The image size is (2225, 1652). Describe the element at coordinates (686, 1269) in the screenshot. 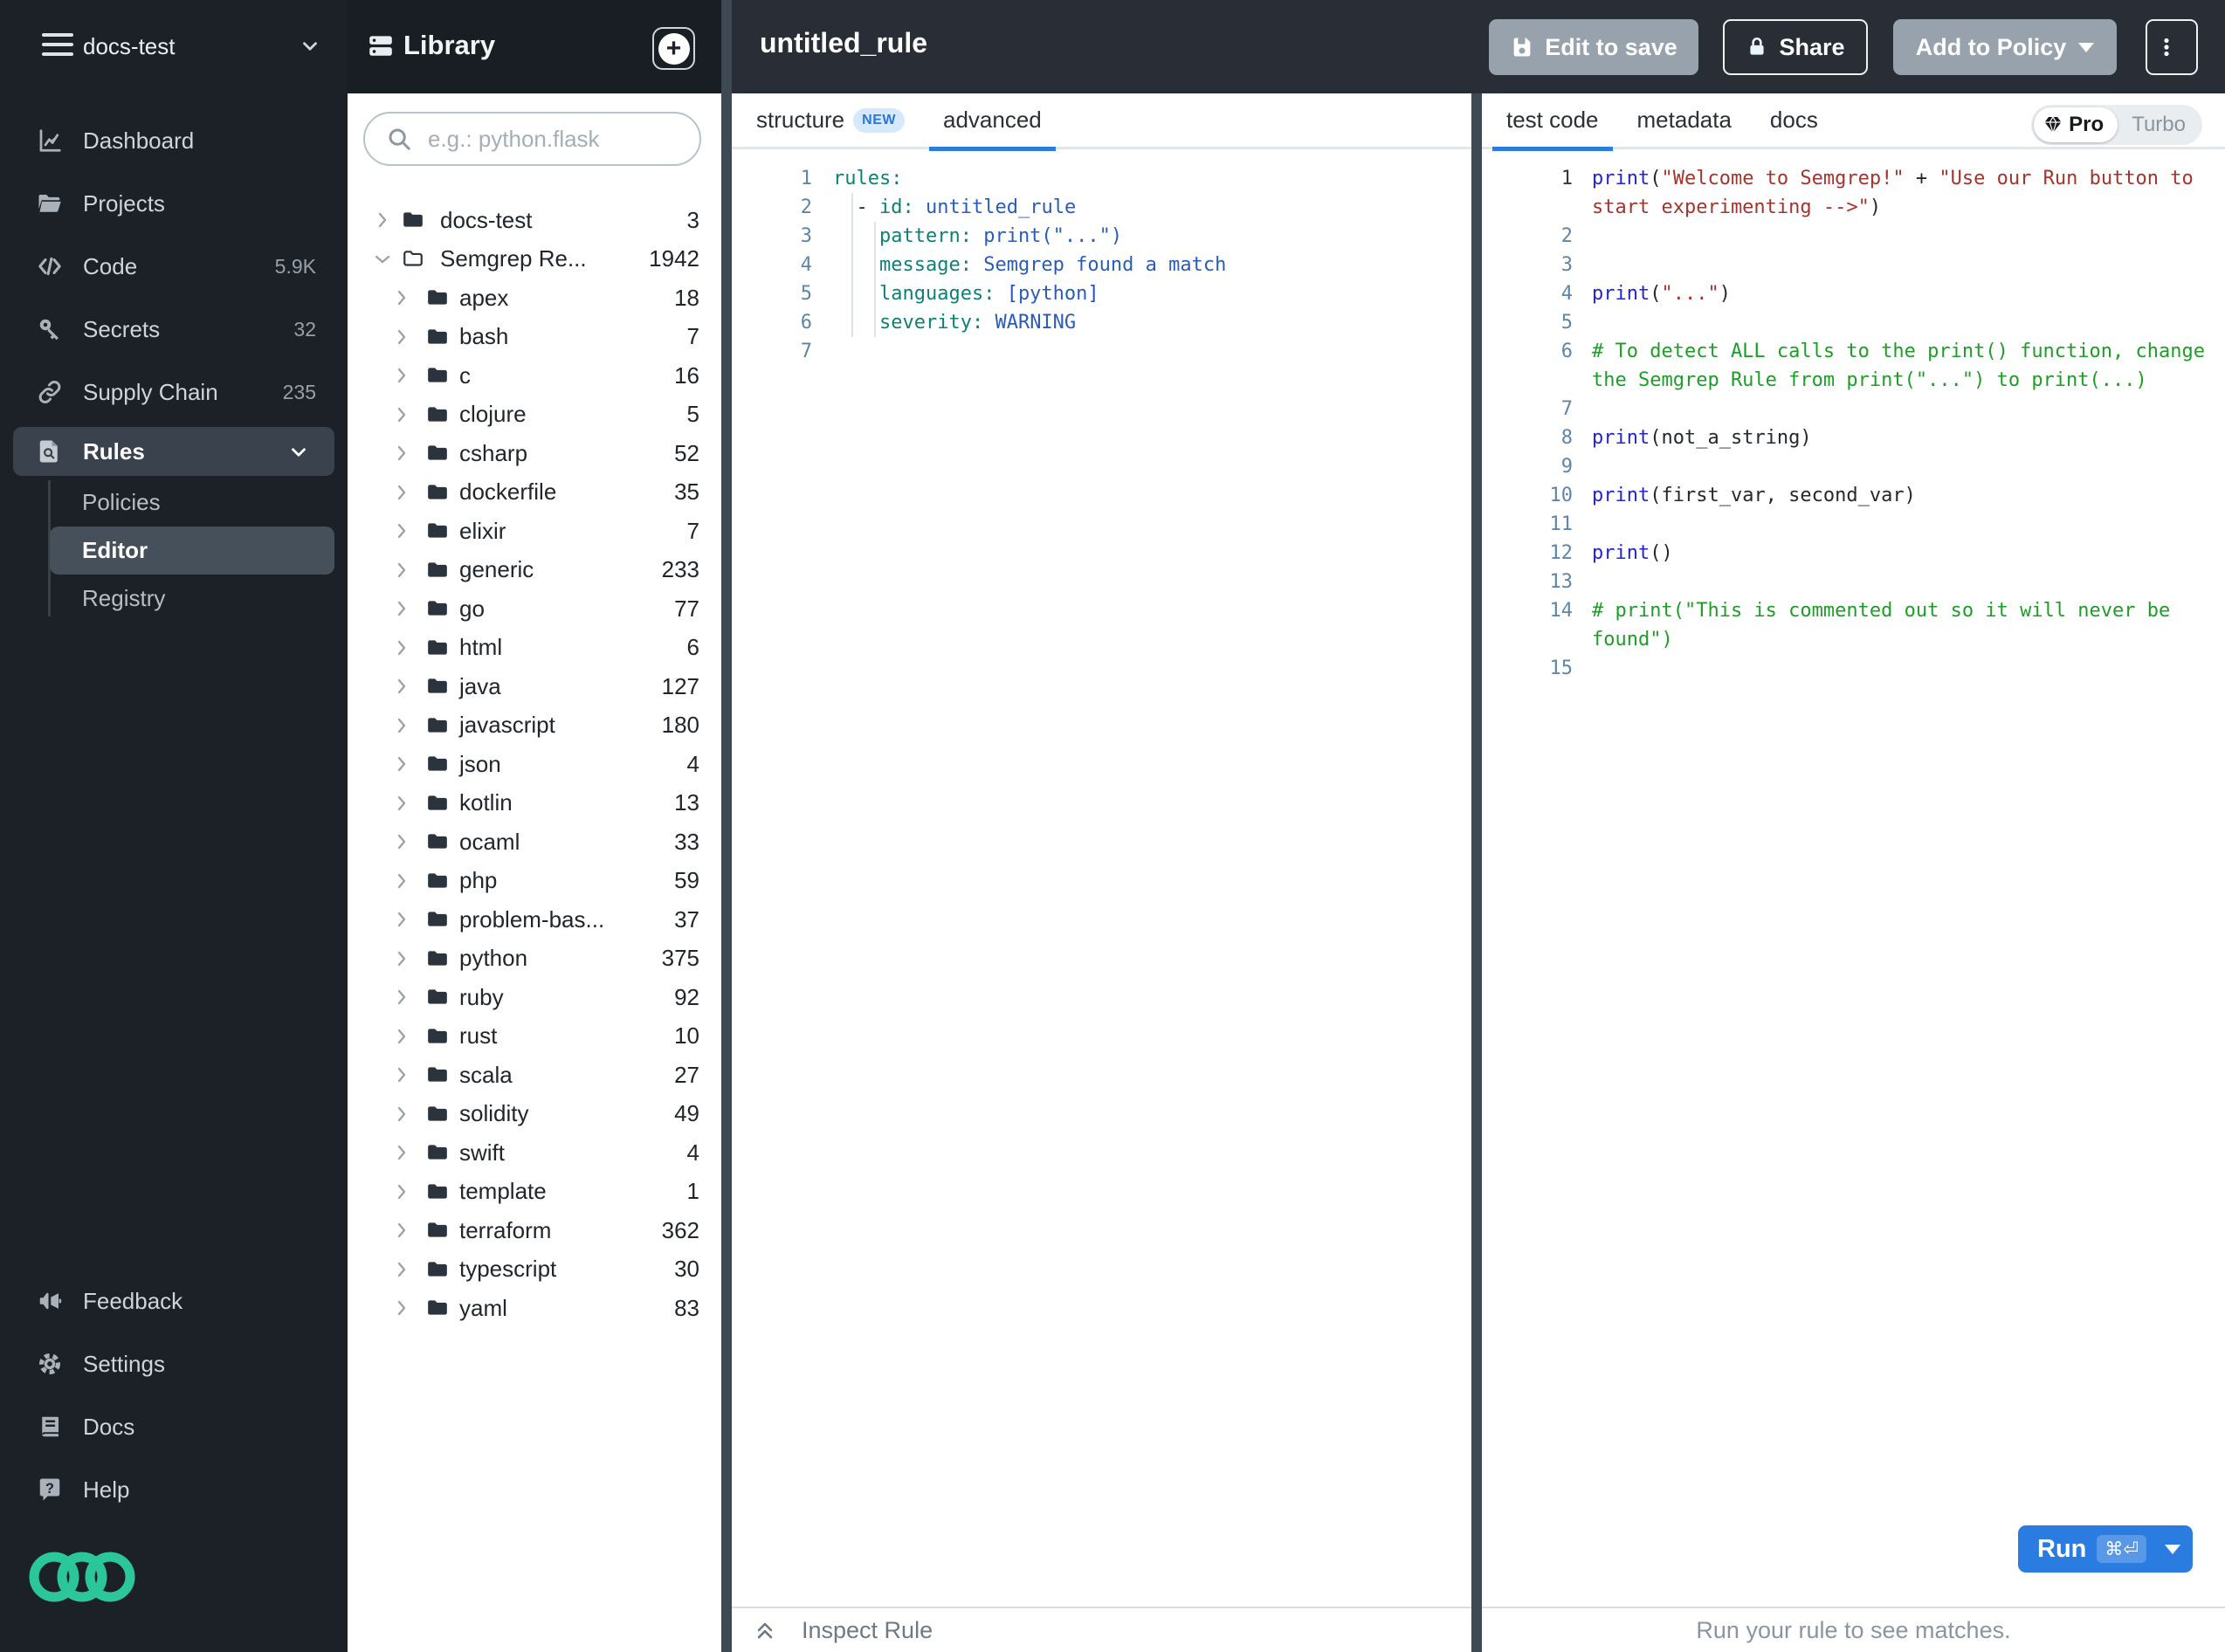

I see `tree-item-count: 30` at that location.